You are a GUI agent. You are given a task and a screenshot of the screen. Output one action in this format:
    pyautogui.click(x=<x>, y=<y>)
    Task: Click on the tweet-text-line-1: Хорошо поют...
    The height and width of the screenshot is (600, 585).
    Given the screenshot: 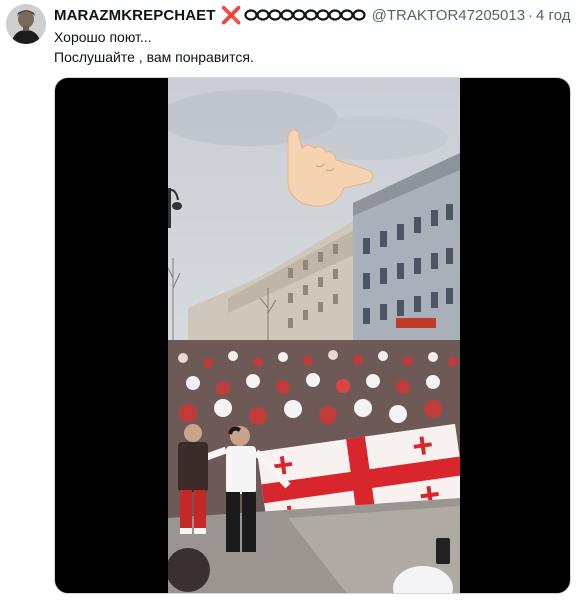 What is the action you would take?
    pyautogui.click(x=103, y=37)
    